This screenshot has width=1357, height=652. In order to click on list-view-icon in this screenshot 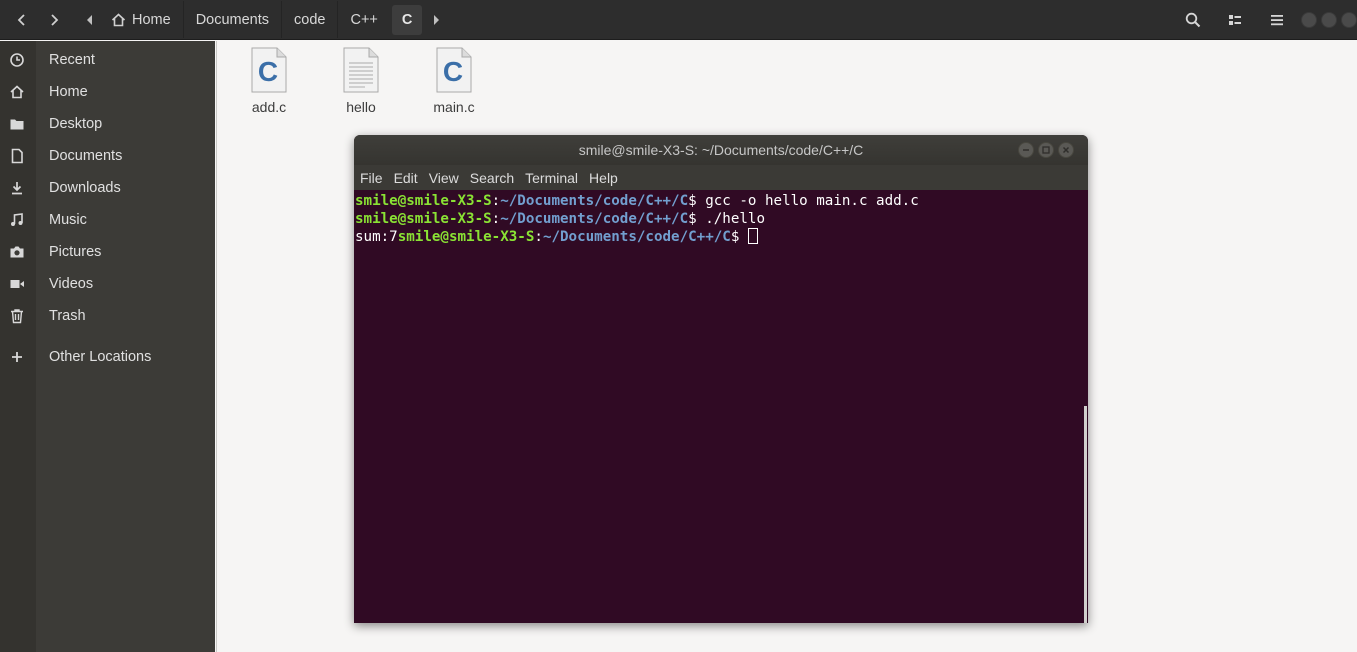, I will do `click(1235, 19)`.